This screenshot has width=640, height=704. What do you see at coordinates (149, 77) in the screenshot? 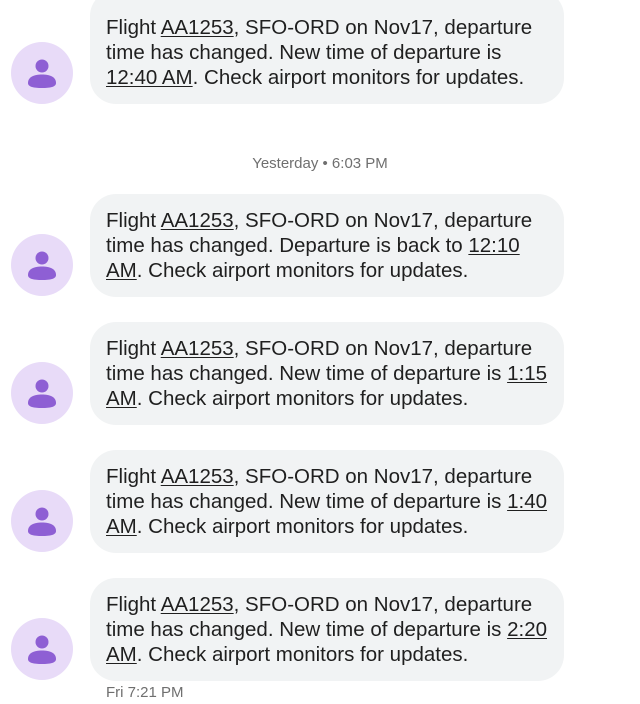
I see `departure-time-link: 12:40 AM` at bounding box center [149, 77].